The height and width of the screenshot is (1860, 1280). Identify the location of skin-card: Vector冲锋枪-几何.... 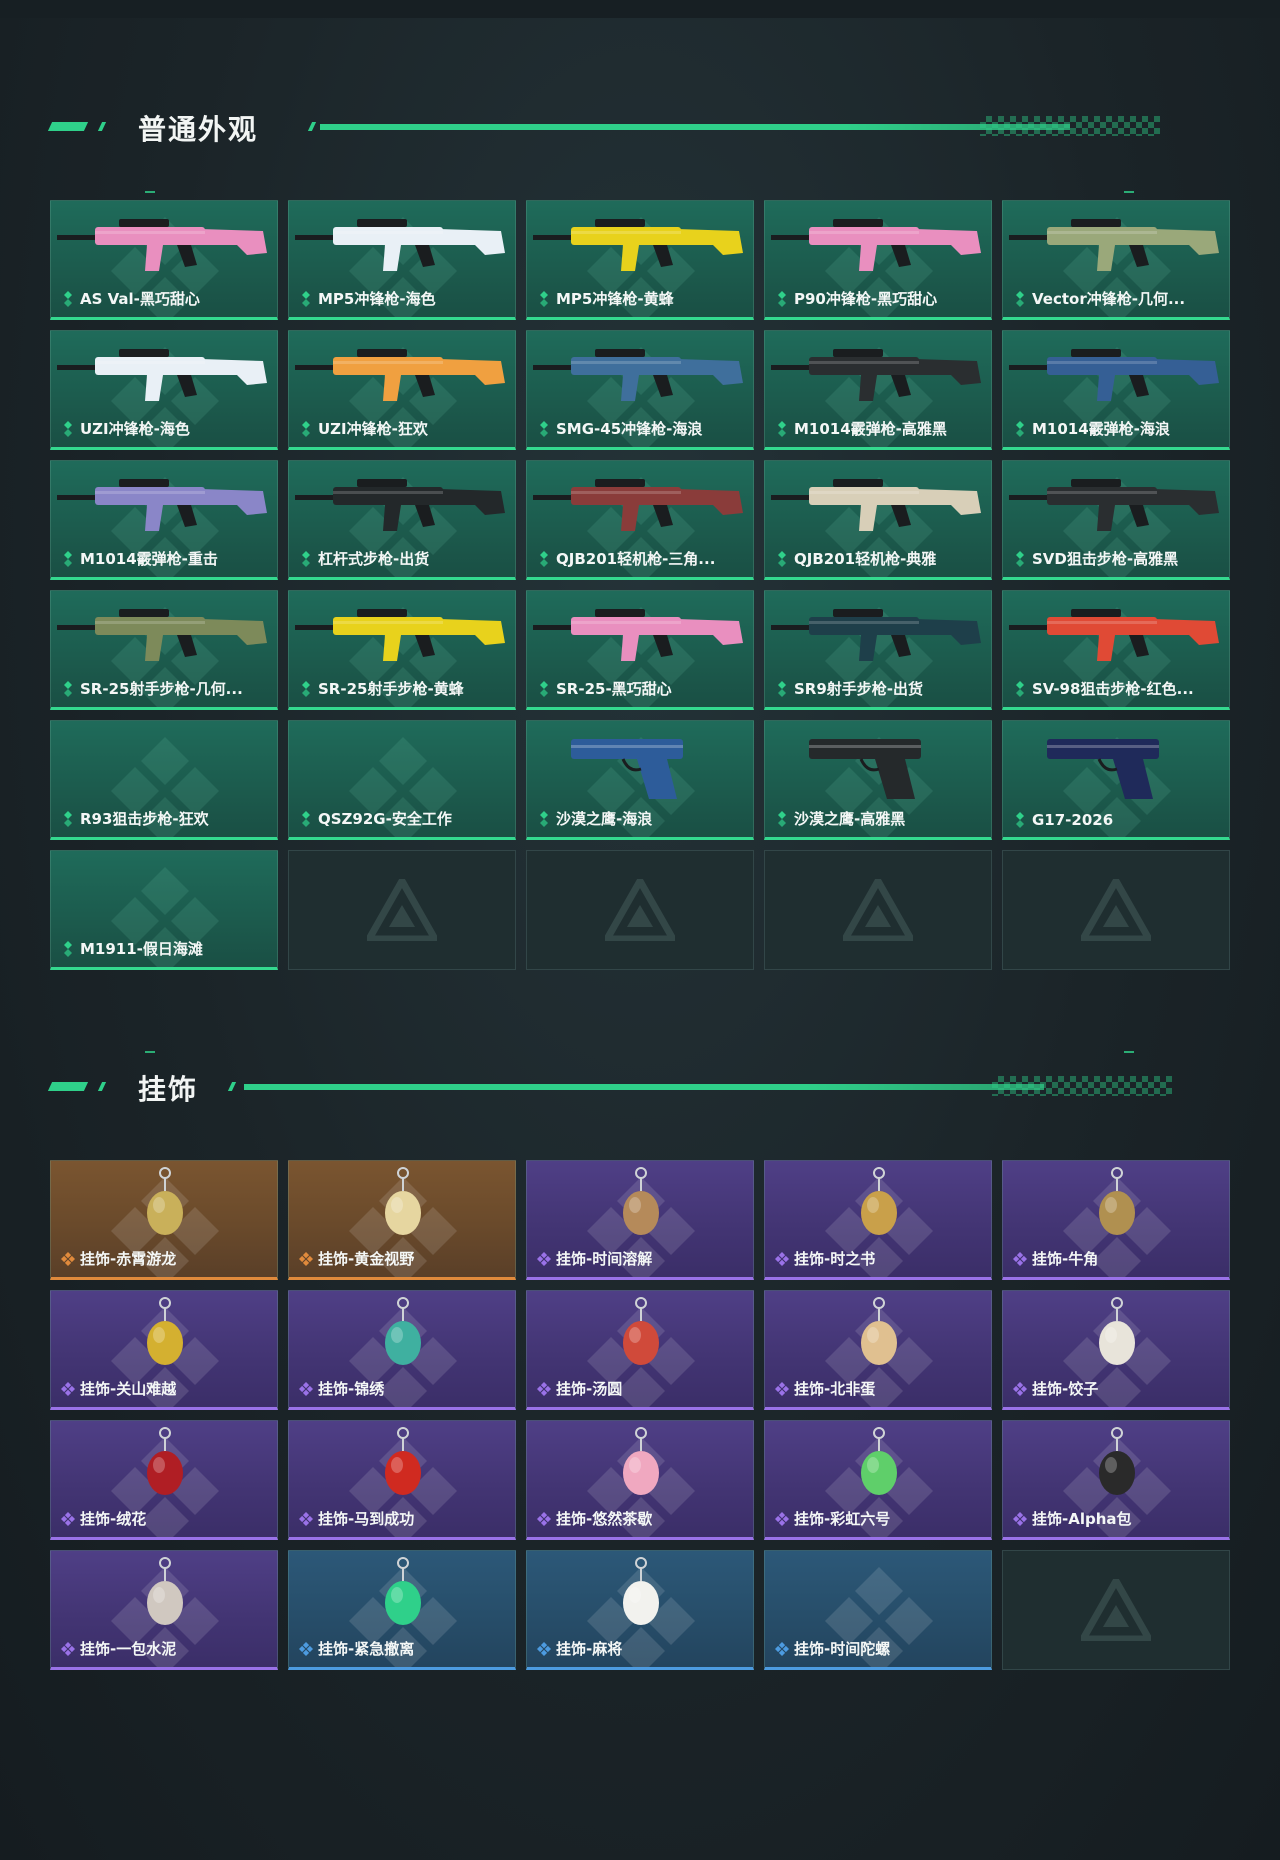
(1116, 260).